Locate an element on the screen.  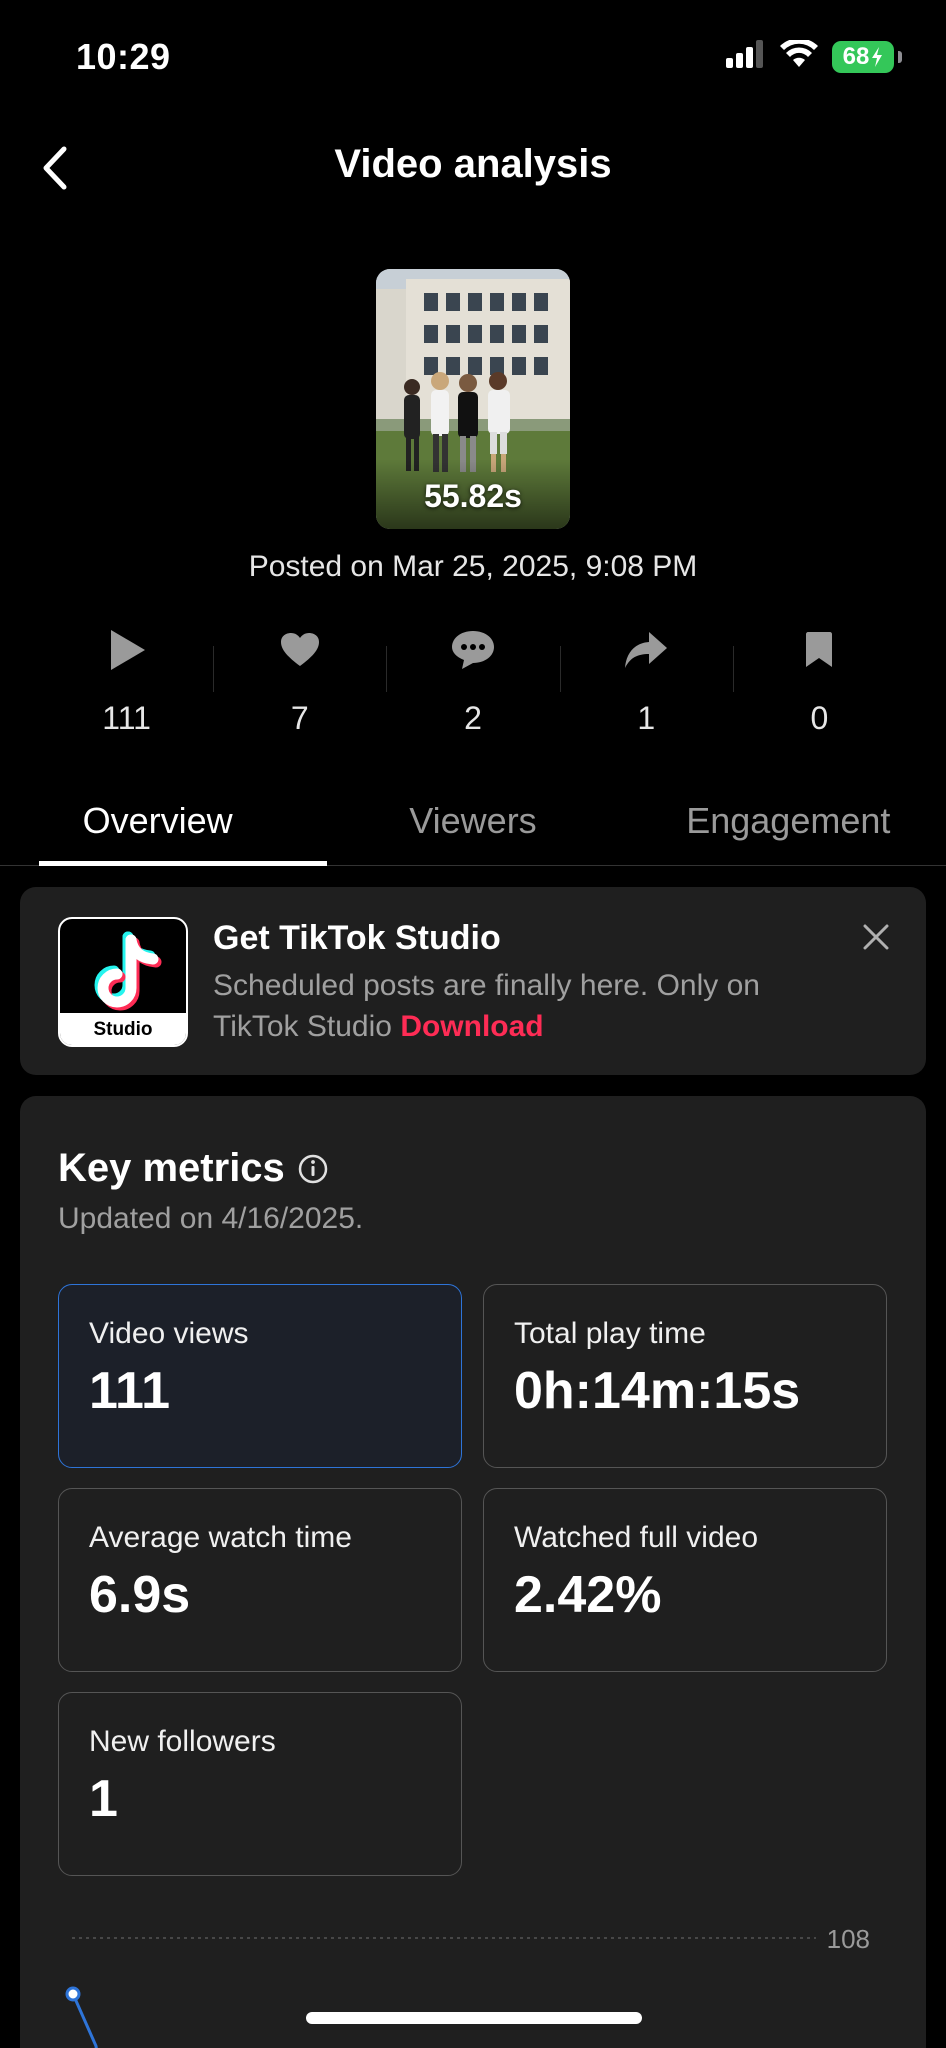
stat-views: 111 is located at coordinates (126, 680).